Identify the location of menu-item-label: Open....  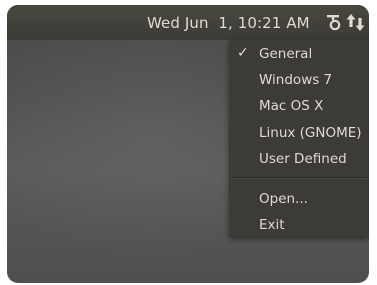
(283, 199).